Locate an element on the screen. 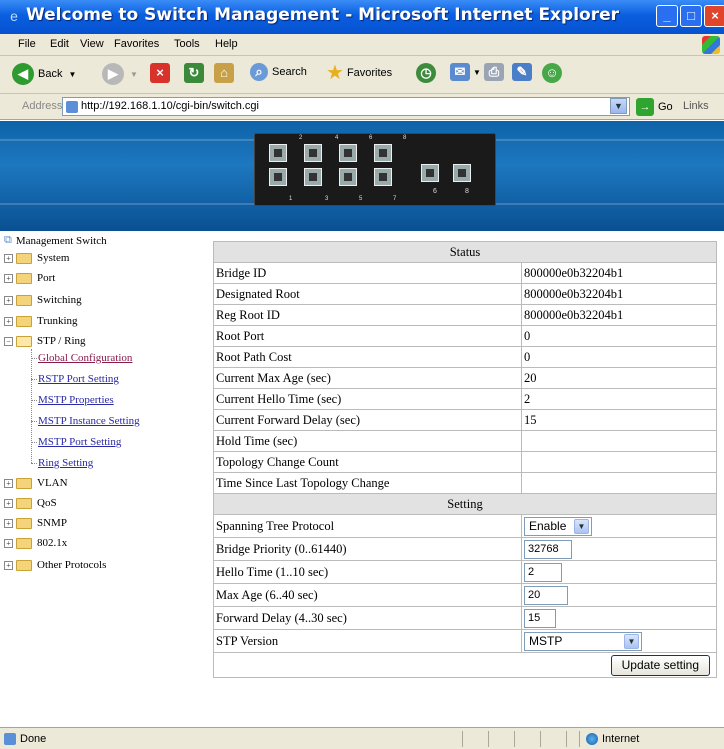  sidebar-item-label: SNMP is located at coordinates (52, 523).